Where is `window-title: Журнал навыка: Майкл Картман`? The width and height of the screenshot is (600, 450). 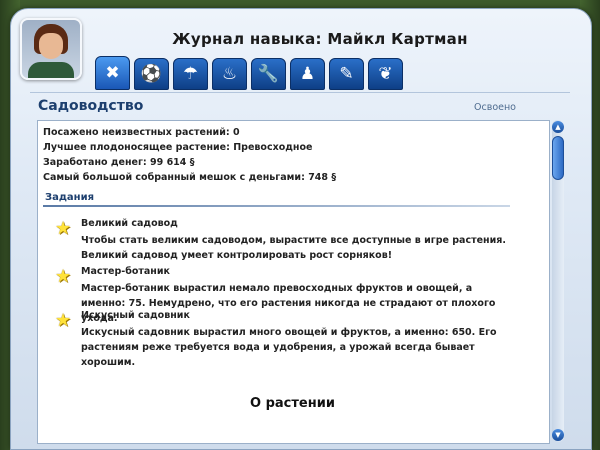
window-title: Журнал навыка: Майкл Картман is located at coordinates (320, 39).